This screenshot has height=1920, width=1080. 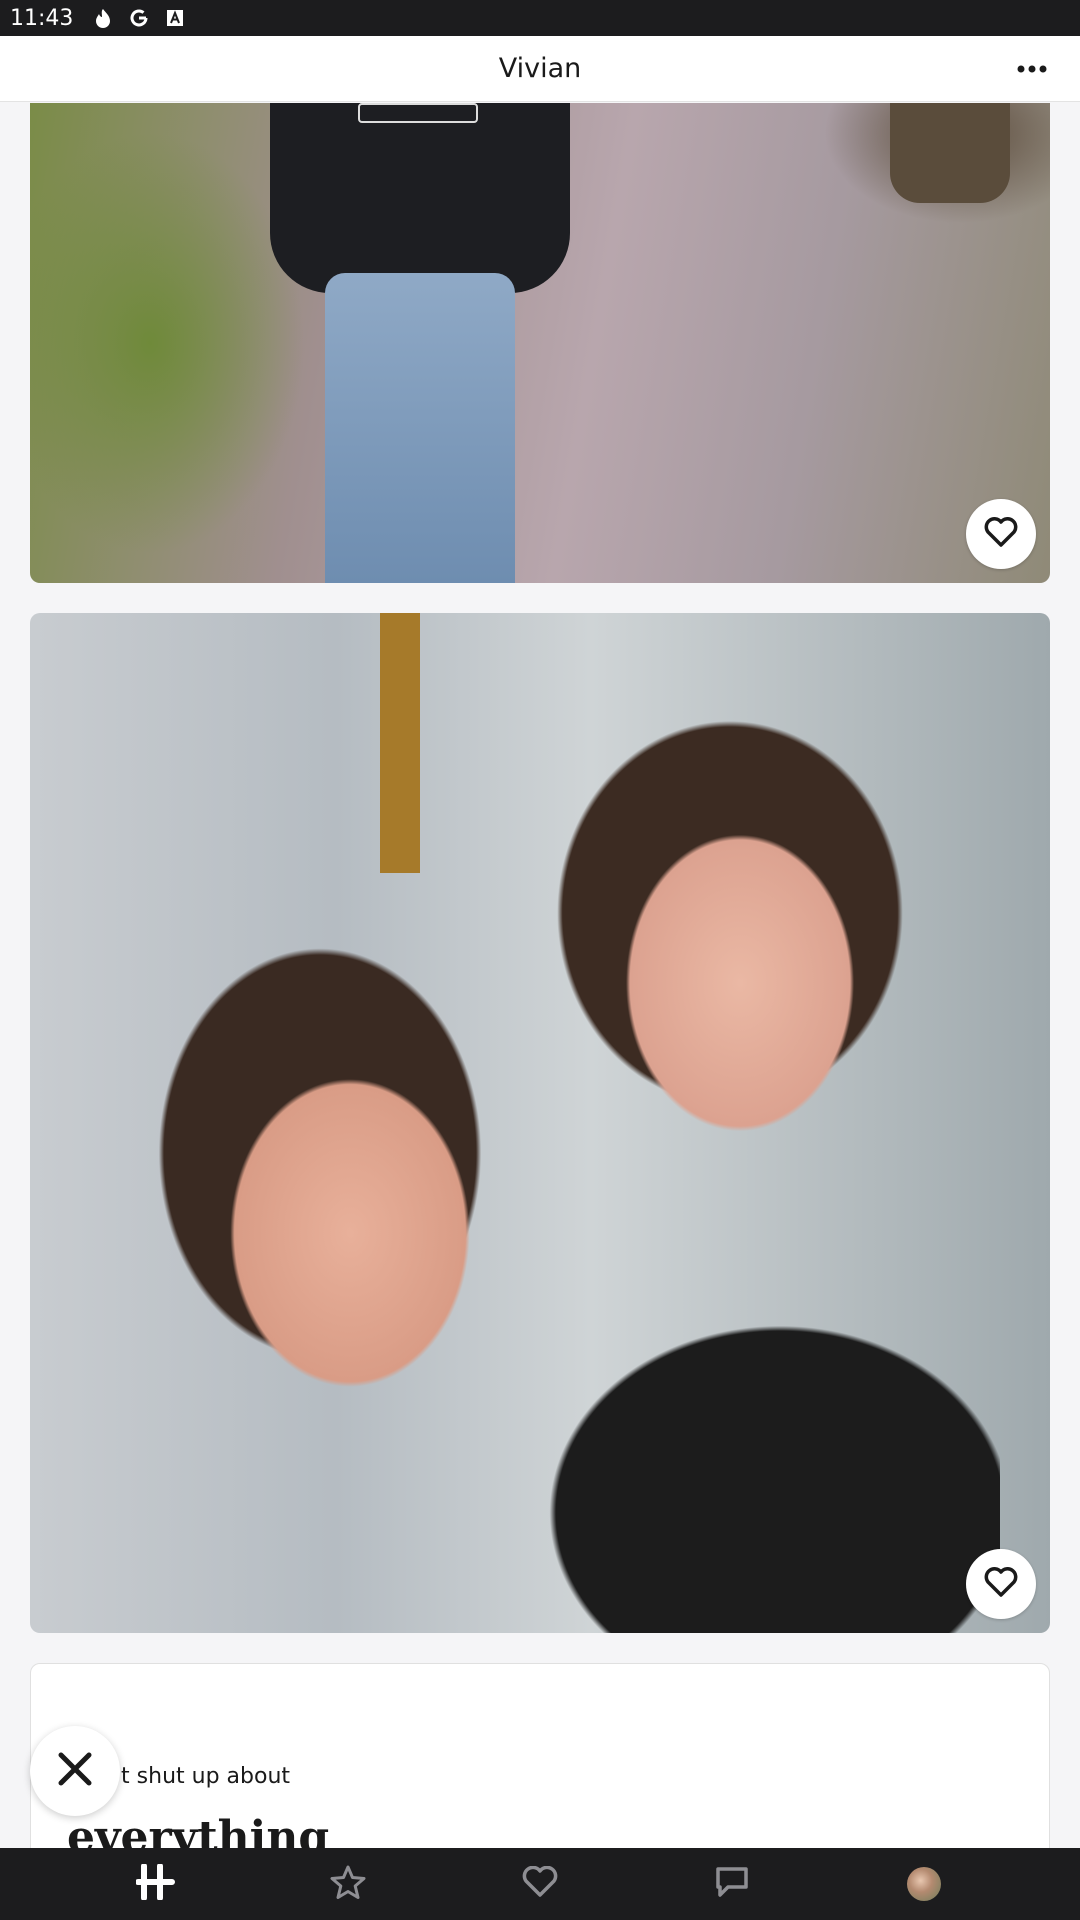 I want to click on a-icon, so click(x=175, y=18).